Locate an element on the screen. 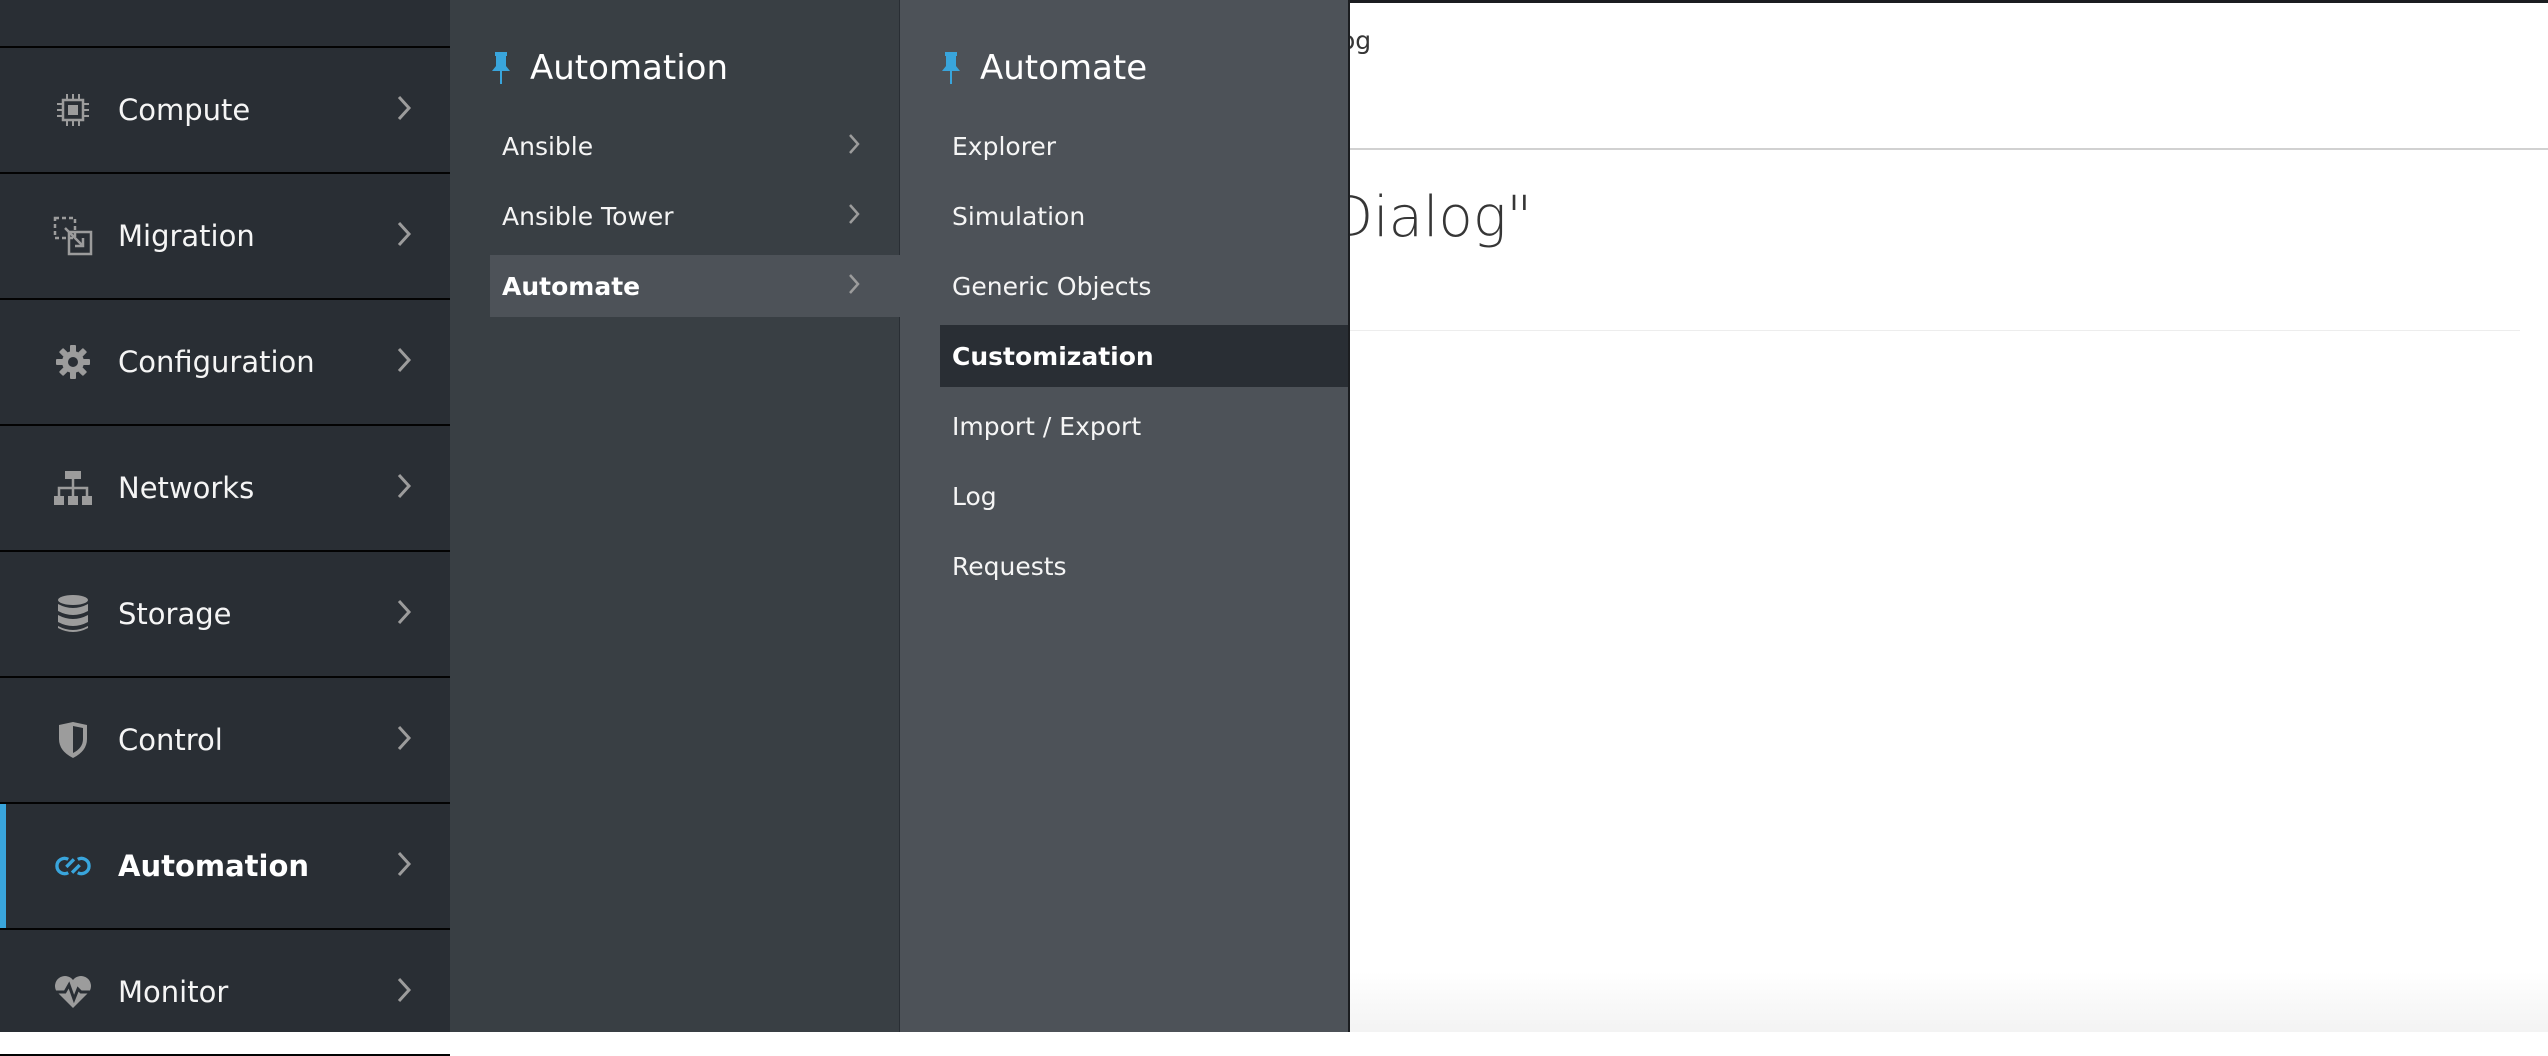 This screenshot has height=1056, width=2548. menu-item-import-export: Import / Export is located at coordinates (1144, 426).